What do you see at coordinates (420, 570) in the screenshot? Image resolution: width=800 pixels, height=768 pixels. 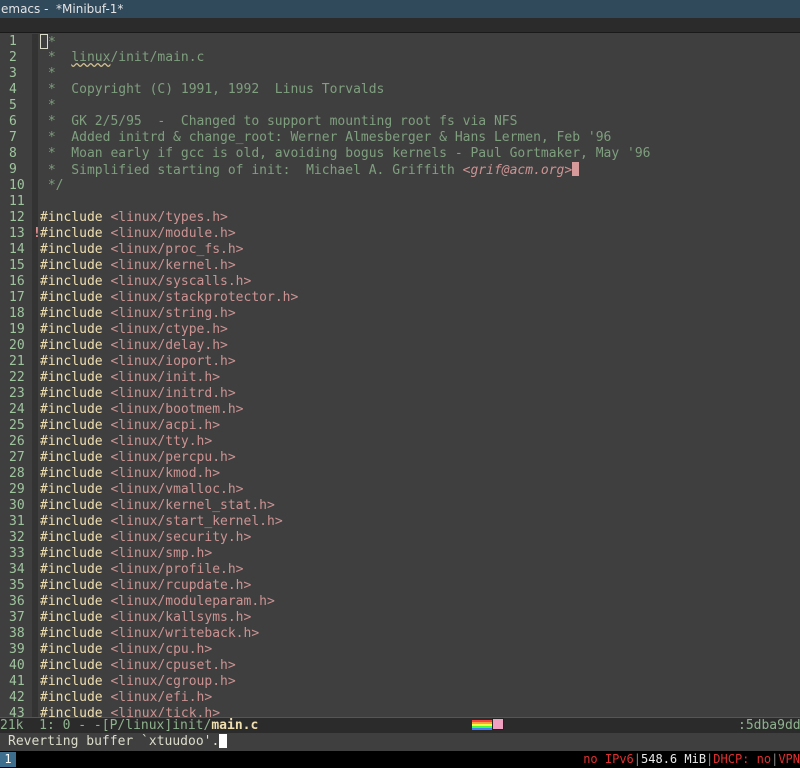 I see `code-line: #include <linux/profile.h>` at bounding box center [420, 570].